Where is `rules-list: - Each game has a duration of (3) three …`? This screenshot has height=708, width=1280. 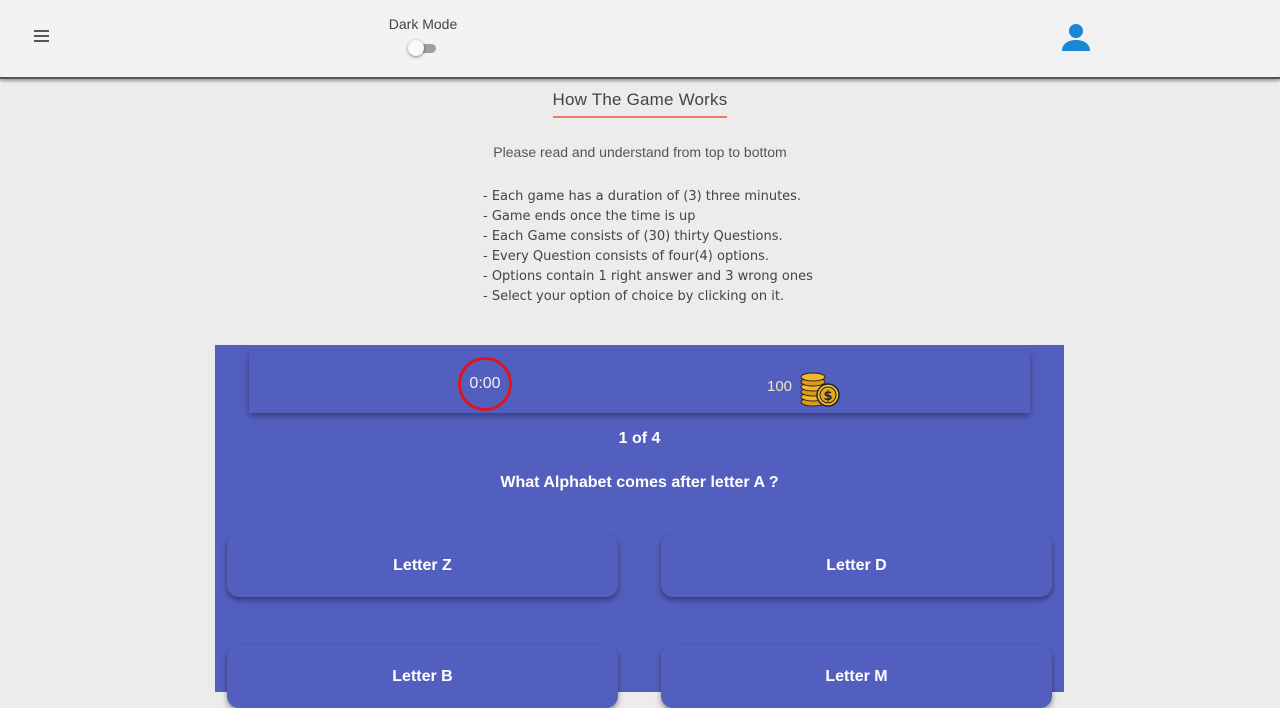
rules-list: - Each game has a duration of (3) three … is located at coordinates (648, 247).